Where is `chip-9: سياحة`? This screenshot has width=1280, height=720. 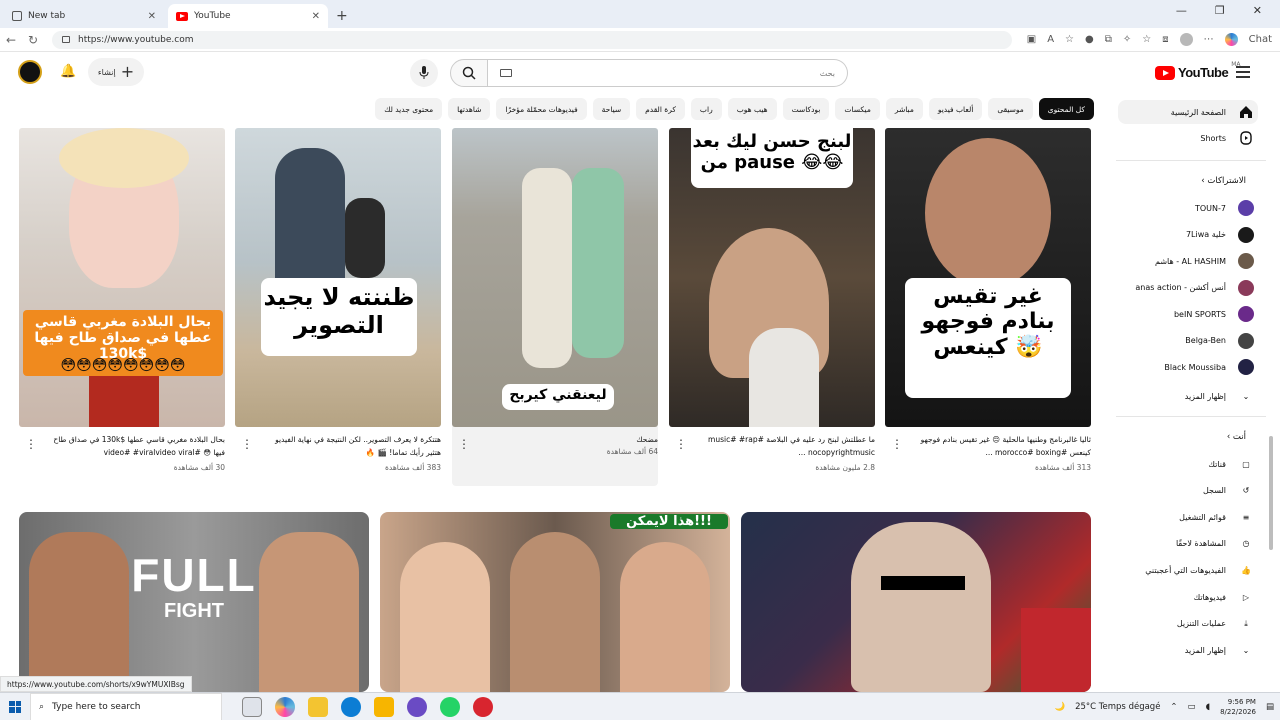 chip-9: سياحة is located at coordinates (611, 109).